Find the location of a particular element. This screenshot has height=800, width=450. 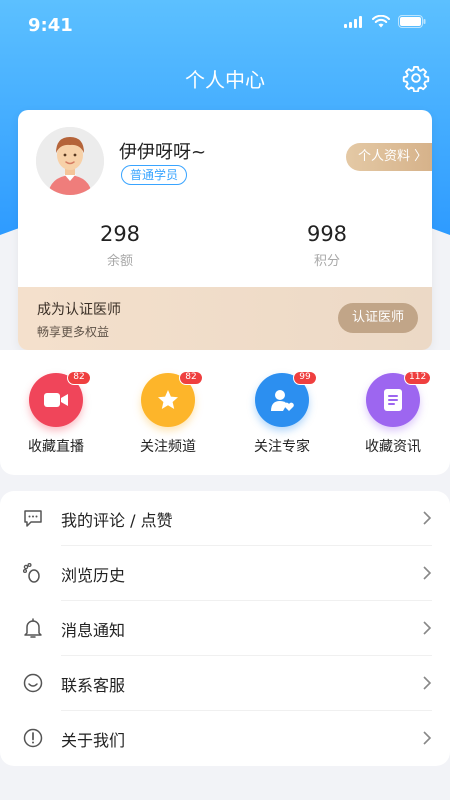

points-value: 998 is located at coordinates (327, 234).